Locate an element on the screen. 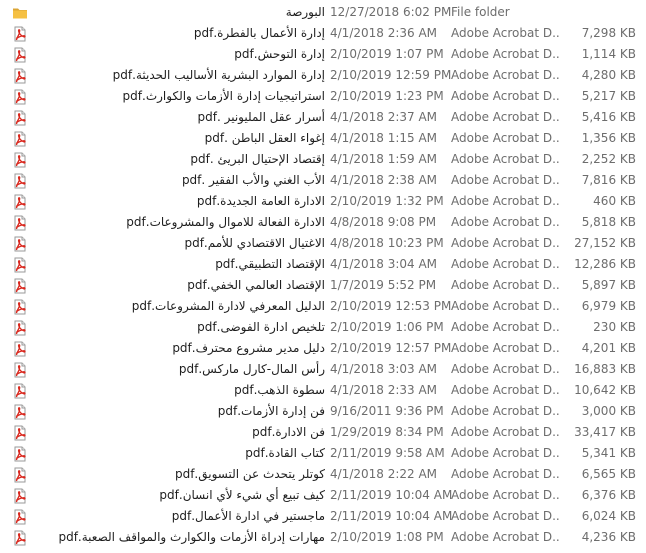 This screenshot has width=646, height=553. date-modified: 4/1/2018 2:38 AM is located at coordinates (384, 180).